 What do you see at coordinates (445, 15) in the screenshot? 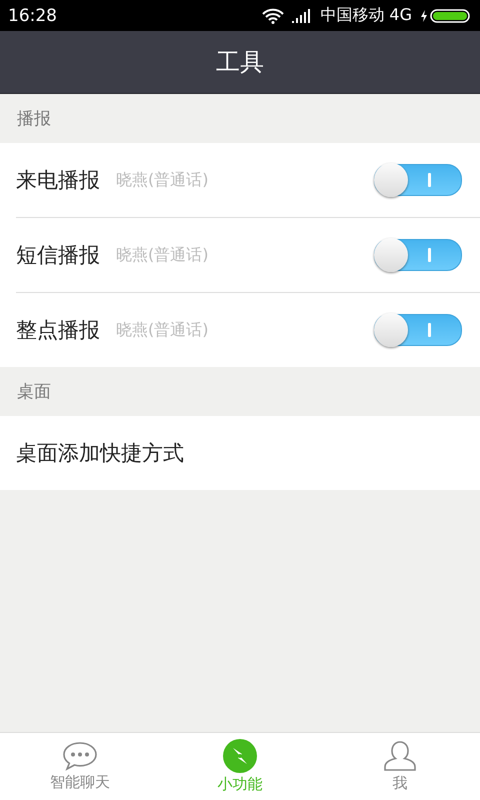
I see `charging-battery-icon` at bounding box center [445, 15].